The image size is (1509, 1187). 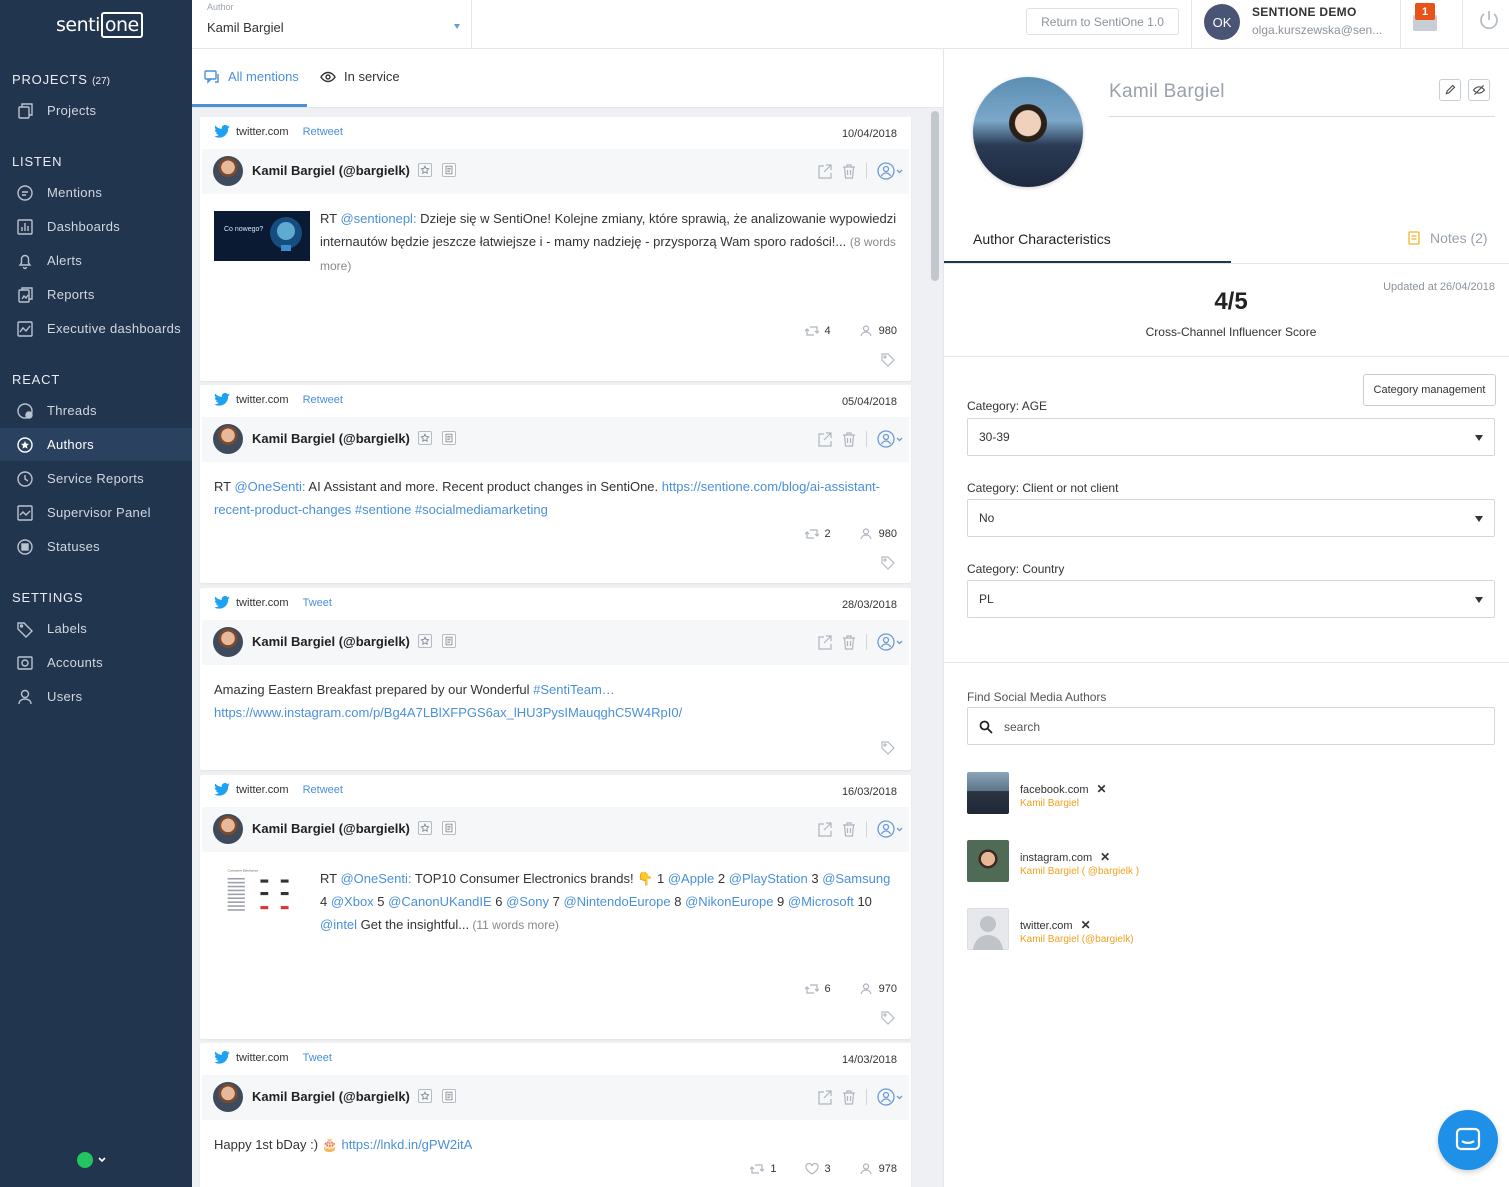 I want to click on mention-link: @sentionepl:, so click(x=378, y=218).